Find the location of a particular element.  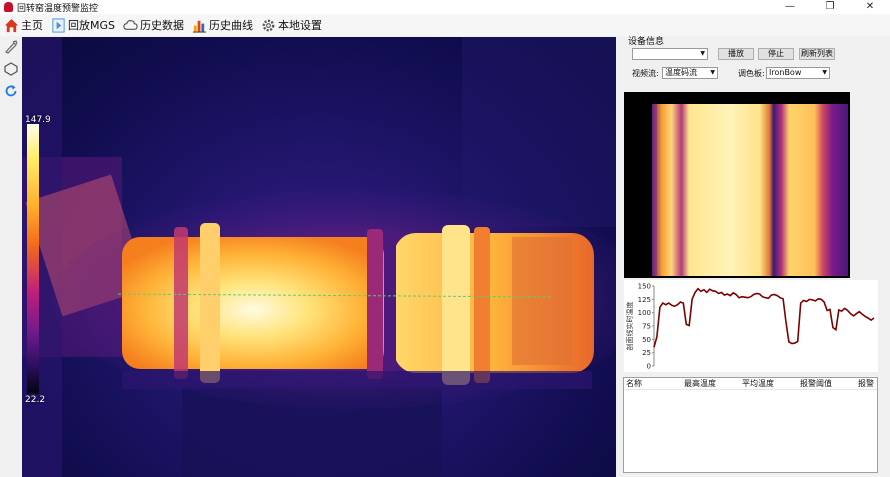

device-select: ▼ is located at coordinates (670, 54).